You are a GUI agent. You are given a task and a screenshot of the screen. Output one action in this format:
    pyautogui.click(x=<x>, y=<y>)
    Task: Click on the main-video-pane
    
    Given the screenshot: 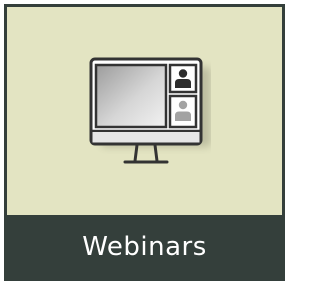 What is the action you would take?
    pyautogui.click(x=131, y=96)
    